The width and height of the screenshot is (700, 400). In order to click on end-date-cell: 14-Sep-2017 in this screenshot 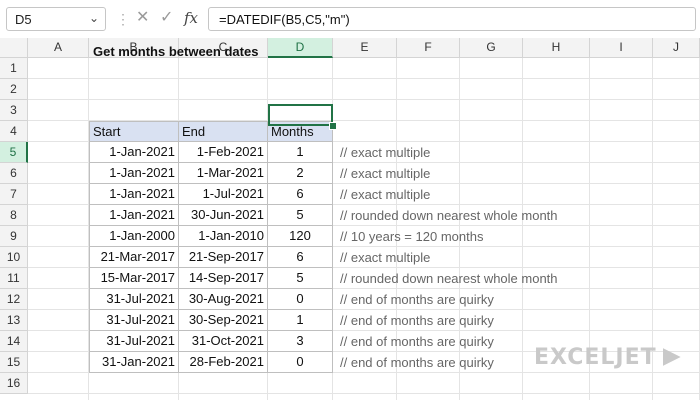, I will do `click(223, 278)`.